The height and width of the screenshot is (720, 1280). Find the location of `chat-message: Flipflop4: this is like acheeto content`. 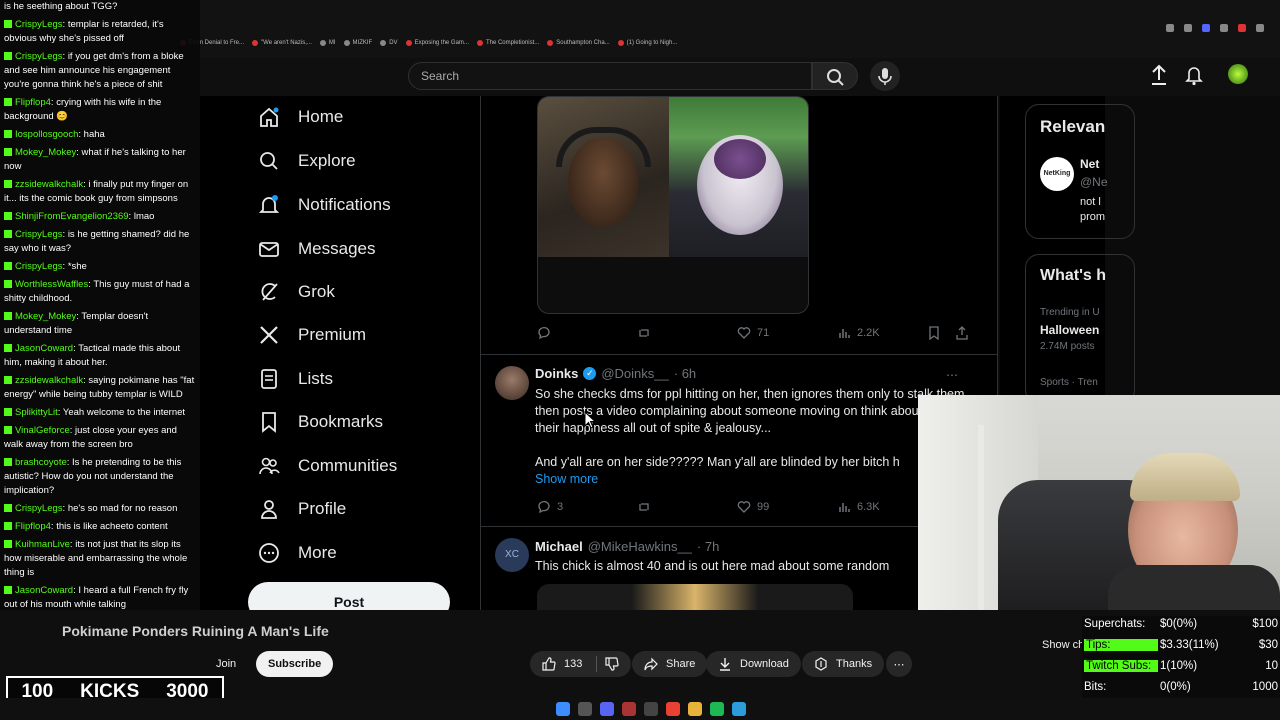

chat-message: Flipflop4: this is like acheeto content is located at coordinates (100, 527).